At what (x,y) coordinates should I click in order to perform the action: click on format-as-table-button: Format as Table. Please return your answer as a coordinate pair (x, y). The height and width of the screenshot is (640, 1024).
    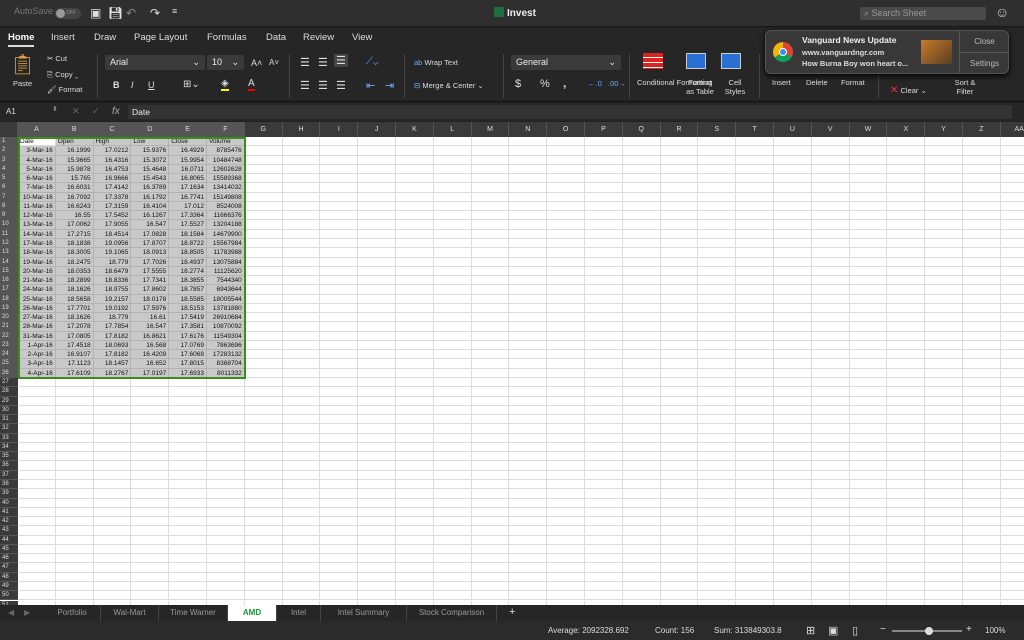
    Looking at the image, I should click on (700, 87).